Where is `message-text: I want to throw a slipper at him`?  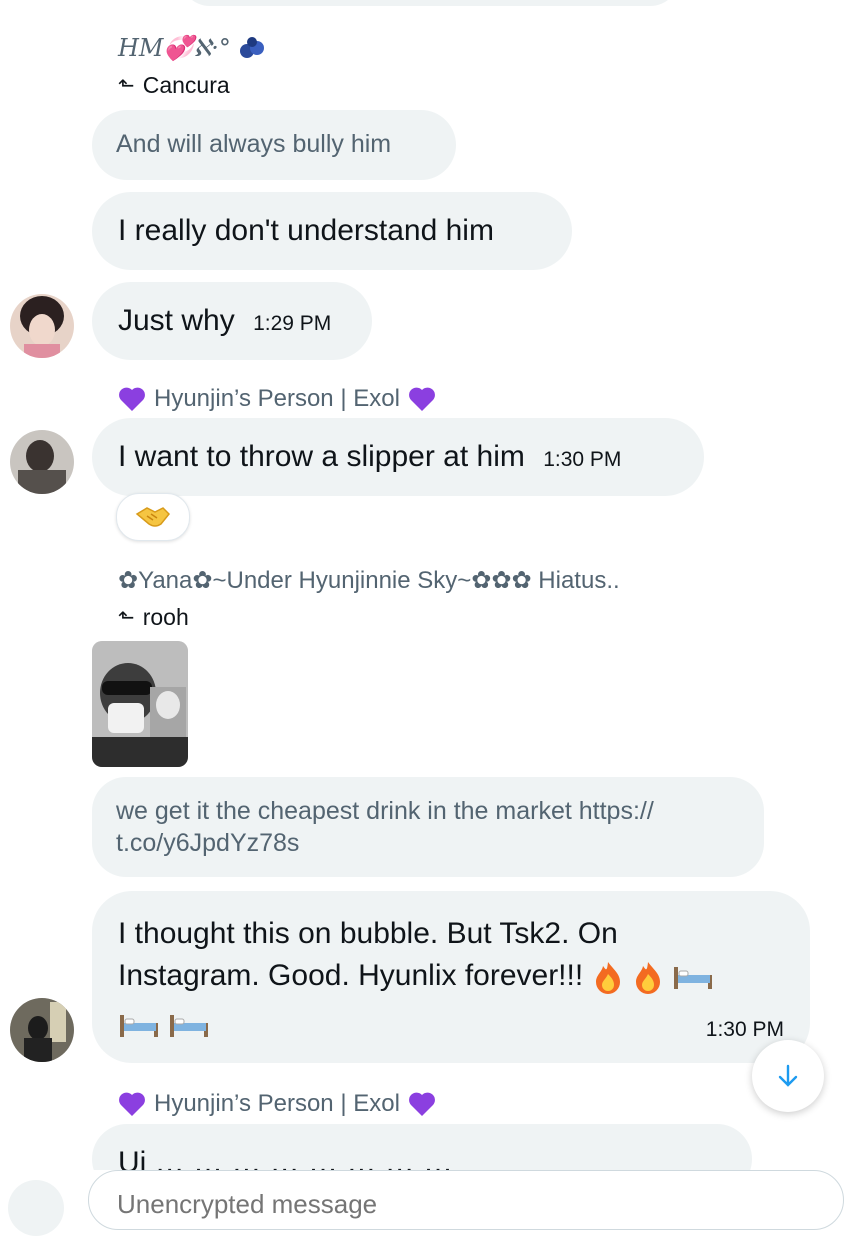
message-text: I want to throw a slipper at him is located at coordinates (321, 456).